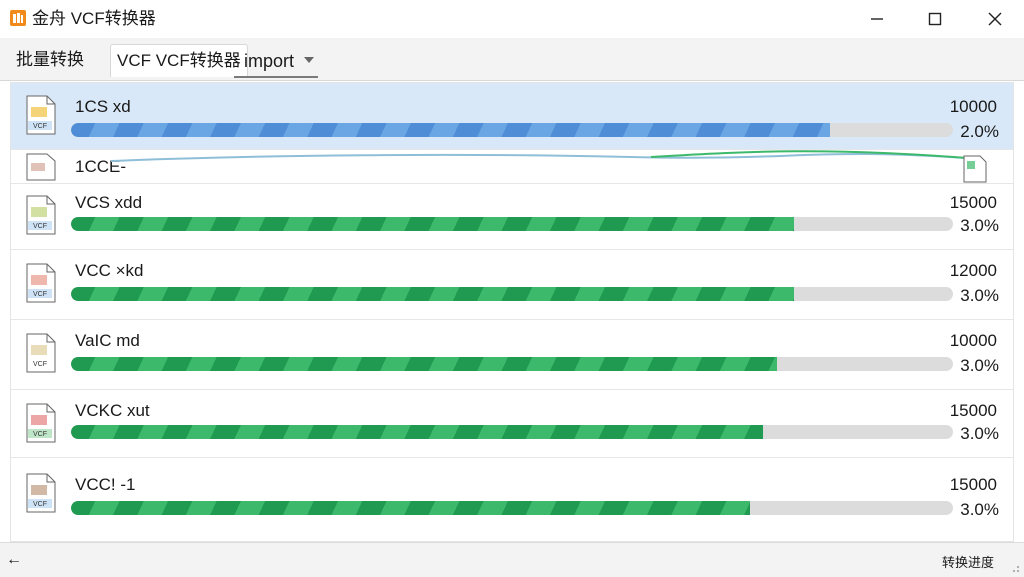 The height and width of the screenshot is (577, 1024). What do you see at coordinates (512, 423) in the screenshot?
I see `file-row: VCF VCKC xut 15000 3.0%` at bounding box center [512, 423].